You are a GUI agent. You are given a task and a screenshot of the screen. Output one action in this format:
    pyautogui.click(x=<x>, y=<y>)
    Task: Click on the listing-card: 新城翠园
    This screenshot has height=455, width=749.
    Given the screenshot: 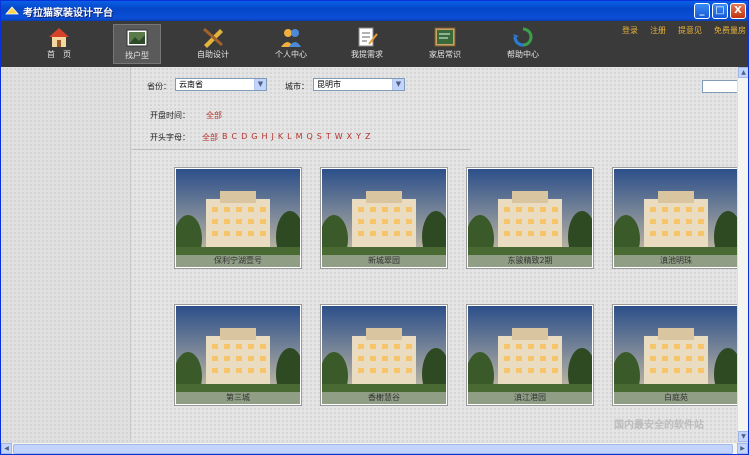 What is the action you would take?
    pyautogui.click(x=384, y=218)
    